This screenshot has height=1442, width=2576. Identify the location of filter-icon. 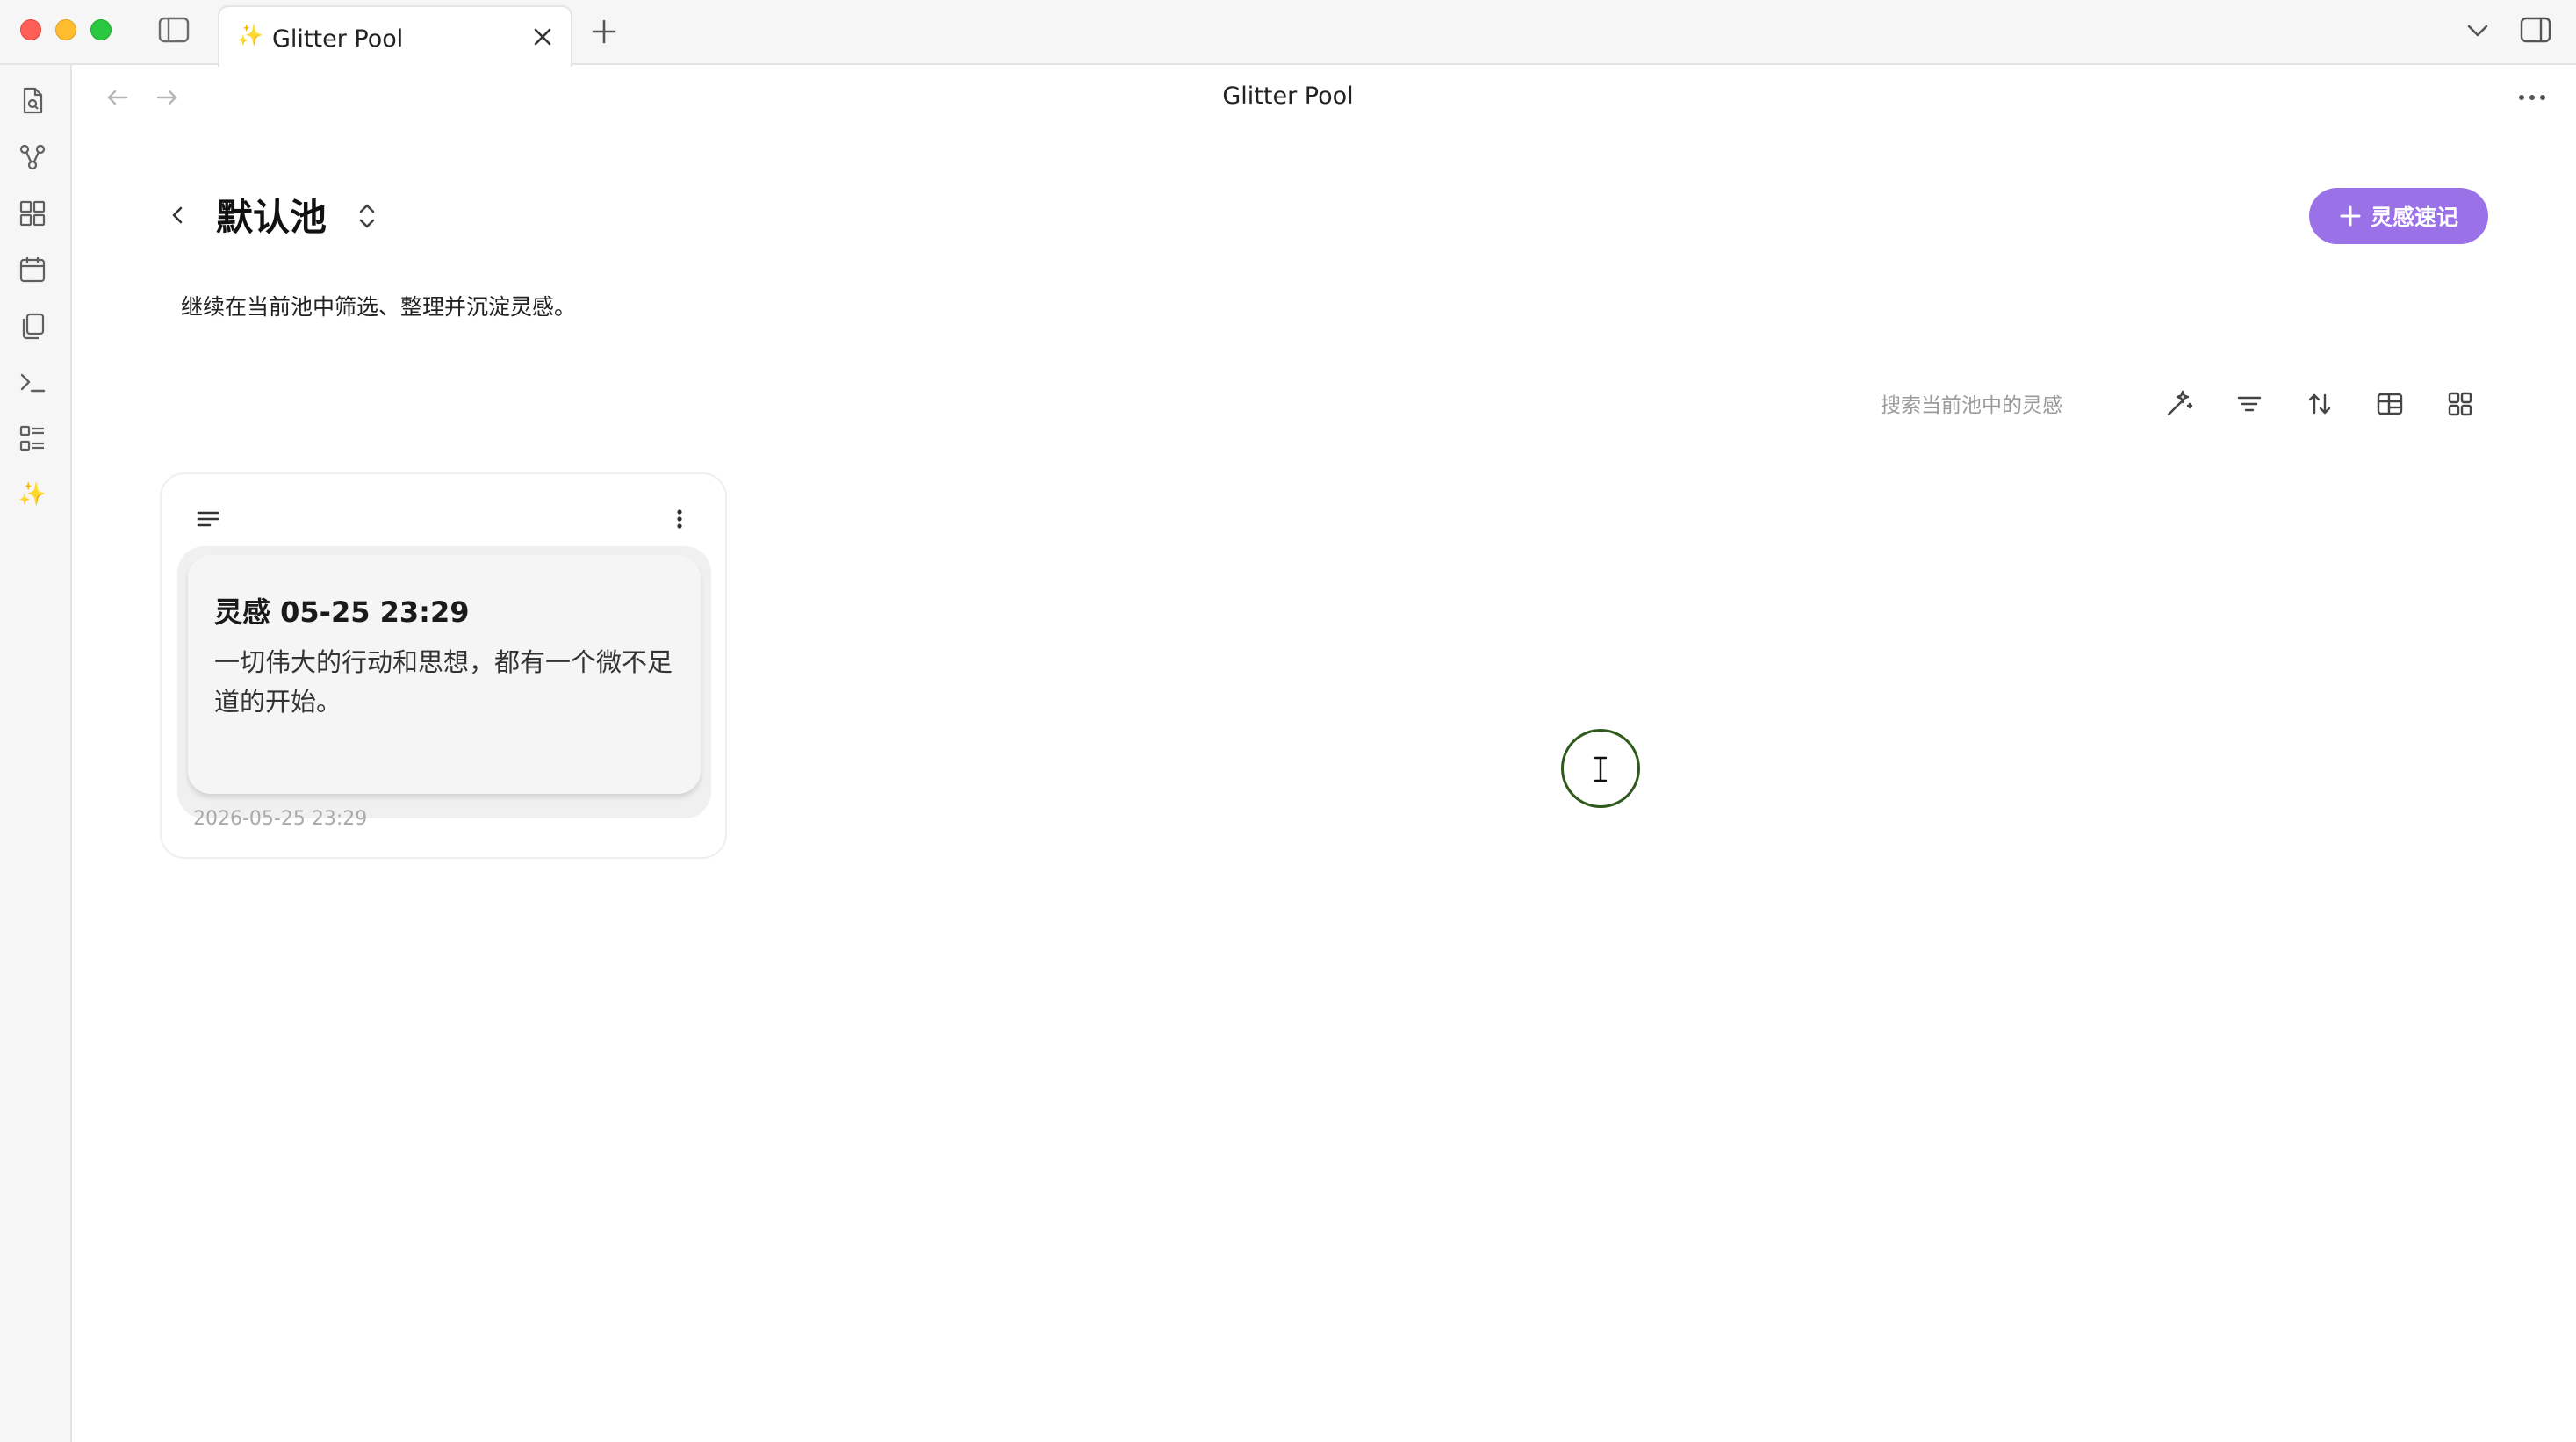
(2249, 404).